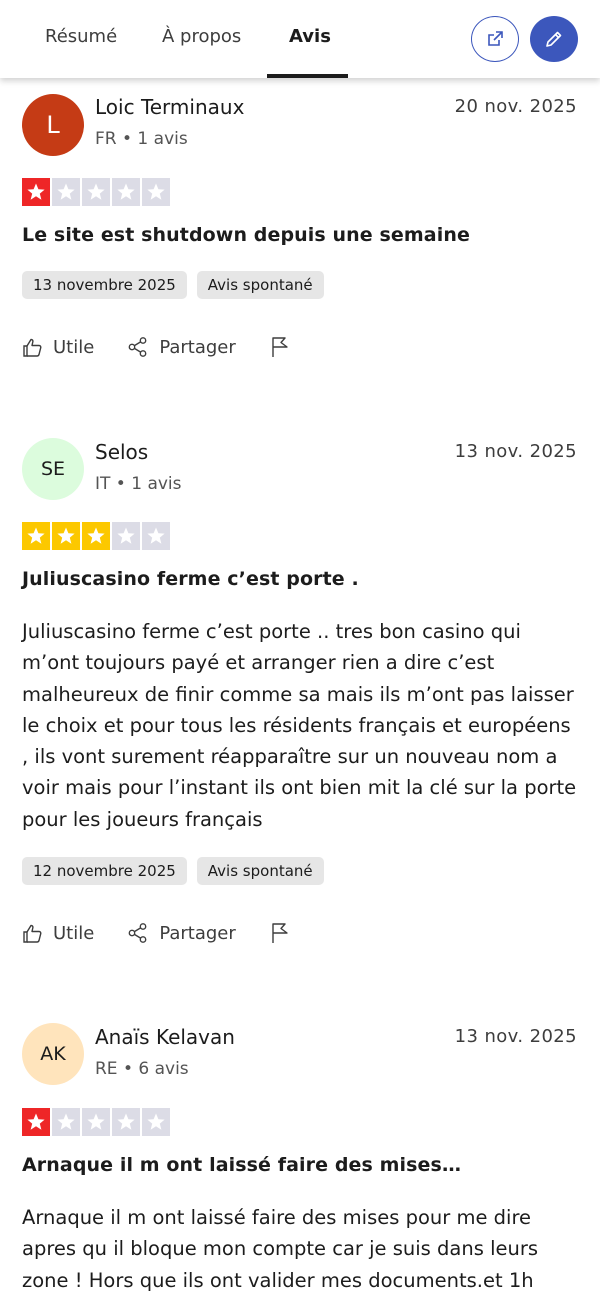 This screenshot has height=1300, width=600. Describe the element at coordinates (515, 106) in the screenshot. I see `review-date: 20 nov. 2025` at that location.